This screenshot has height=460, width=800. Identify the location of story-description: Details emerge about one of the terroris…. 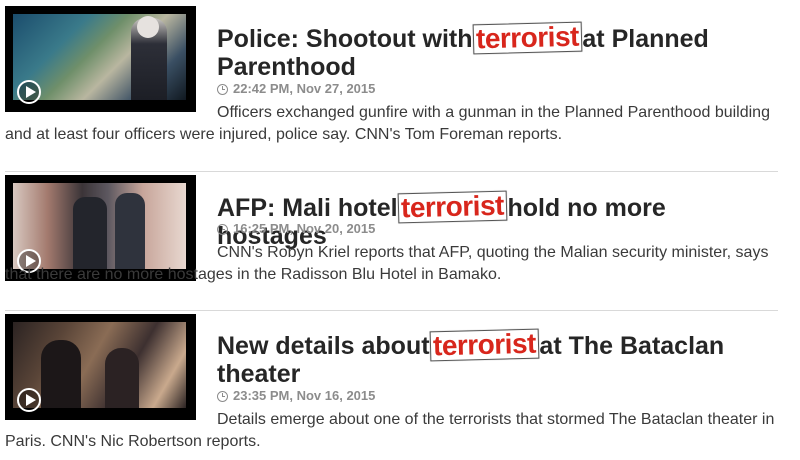
(390, 430).